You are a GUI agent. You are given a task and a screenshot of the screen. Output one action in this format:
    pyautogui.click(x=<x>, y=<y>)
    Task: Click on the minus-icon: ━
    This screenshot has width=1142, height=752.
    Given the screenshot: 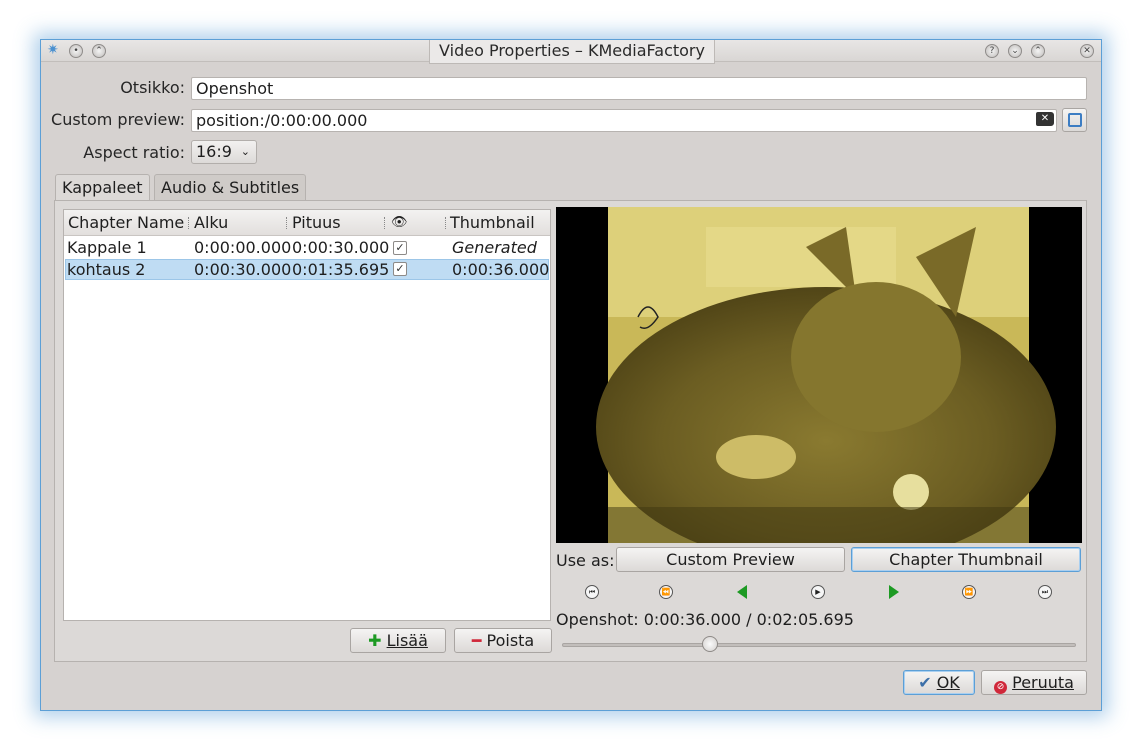 What is the action you would take?
    pyautogui.click(x=476, y=640)
    